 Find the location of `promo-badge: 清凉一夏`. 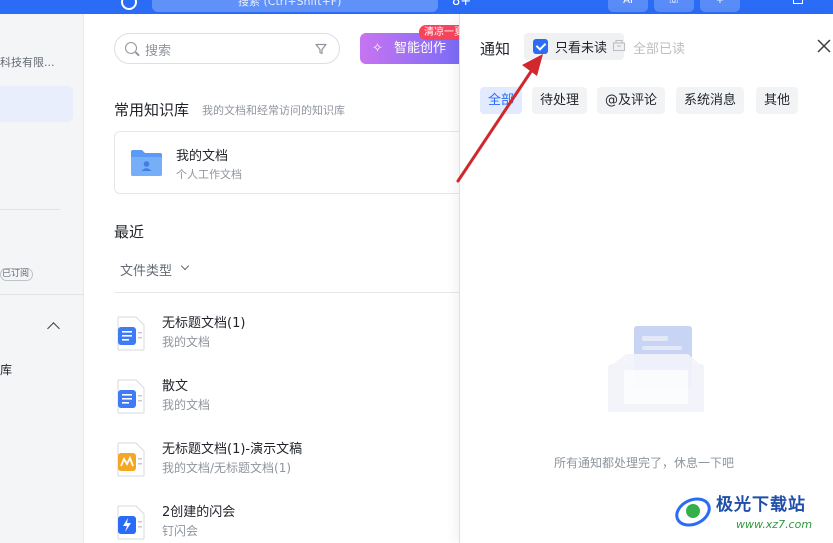

promo-badge: 清凉一夏 is located at coordinates (439, 32).